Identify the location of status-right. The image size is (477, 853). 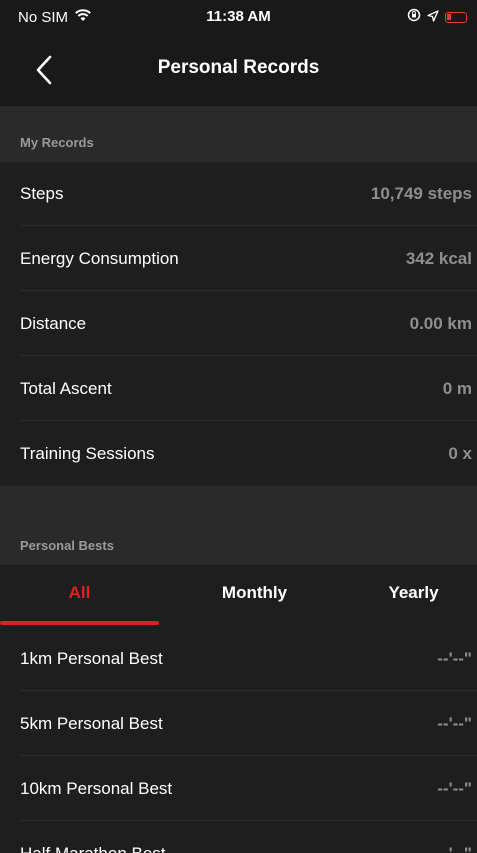
(437, 17).